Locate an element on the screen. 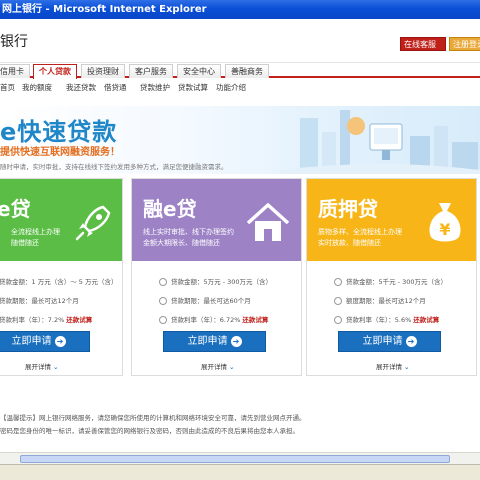  register-login-button: 注册登录 is located at coordinates (464, 44).